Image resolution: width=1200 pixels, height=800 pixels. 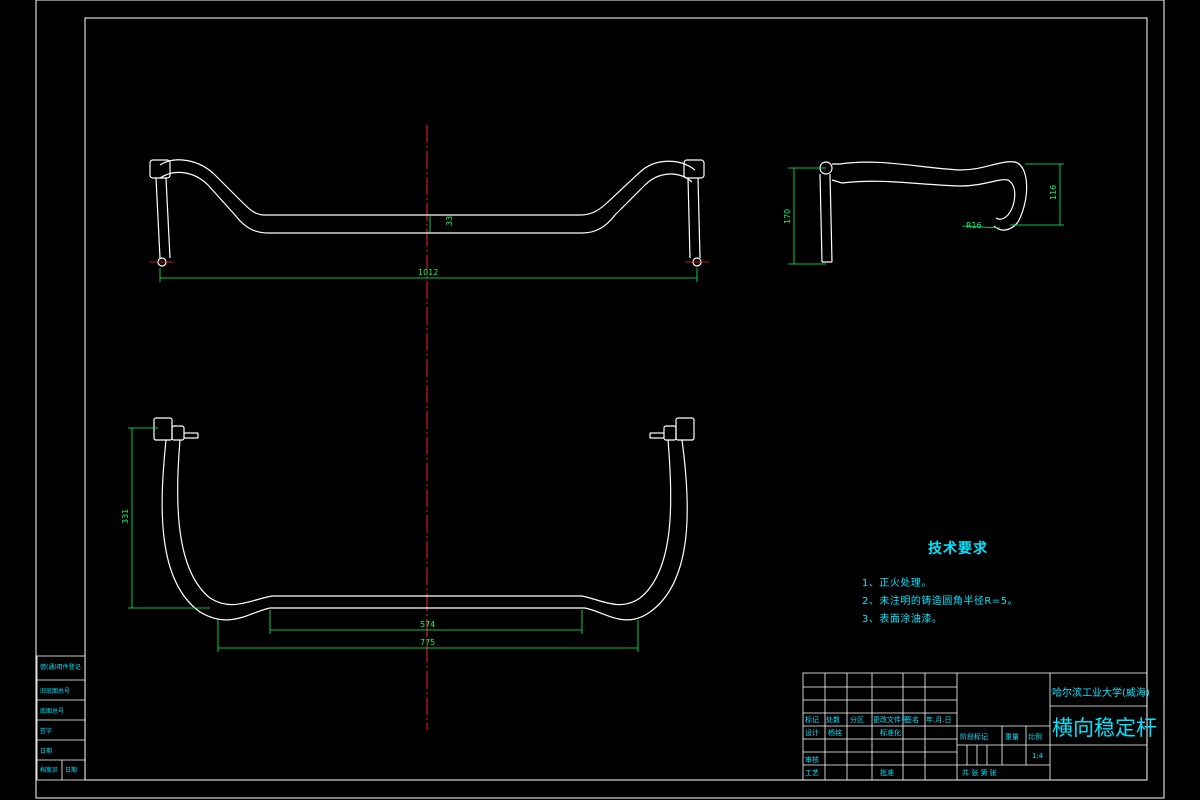 What do you see at coordinates (1104, 728) in the screenshot?
I see `part-name: 横向稳定杆` at bounding box center [1104, 728].